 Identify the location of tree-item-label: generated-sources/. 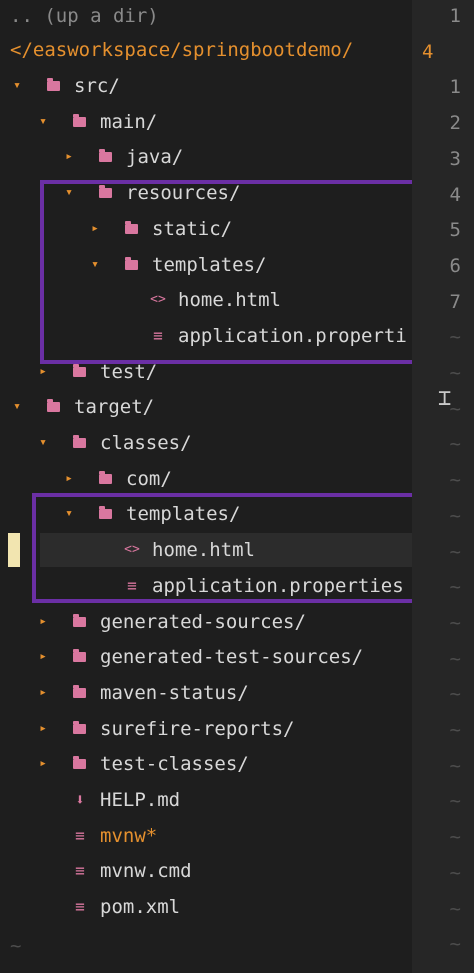
(203, 621).